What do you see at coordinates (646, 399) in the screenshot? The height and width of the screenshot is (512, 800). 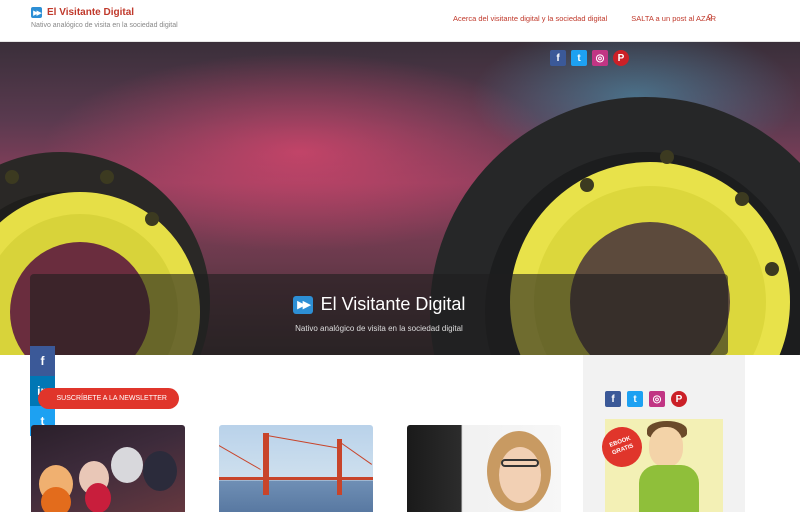 I see `sidebar-social-links: f t ◎ P` at bounding box center [646, 399].